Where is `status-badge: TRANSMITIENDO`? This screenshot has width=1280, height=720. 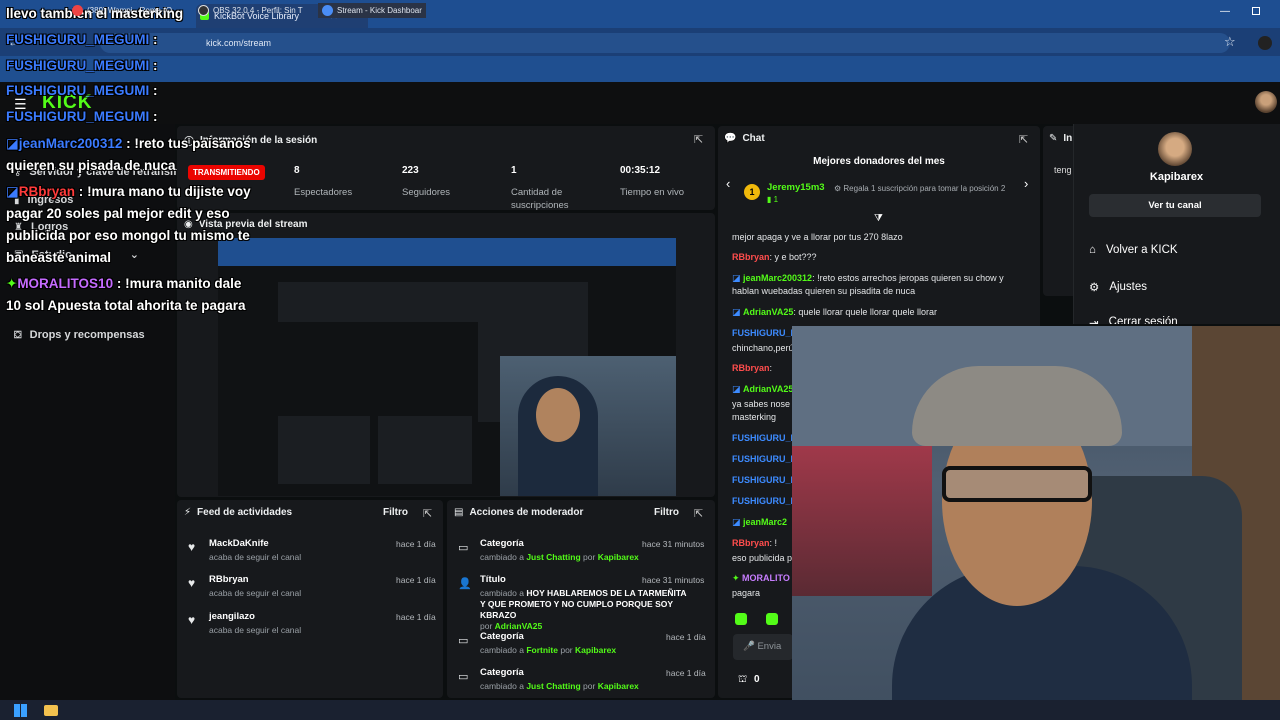 status-badge: TRANSMITIENDO is located at coordinates (226, 172).